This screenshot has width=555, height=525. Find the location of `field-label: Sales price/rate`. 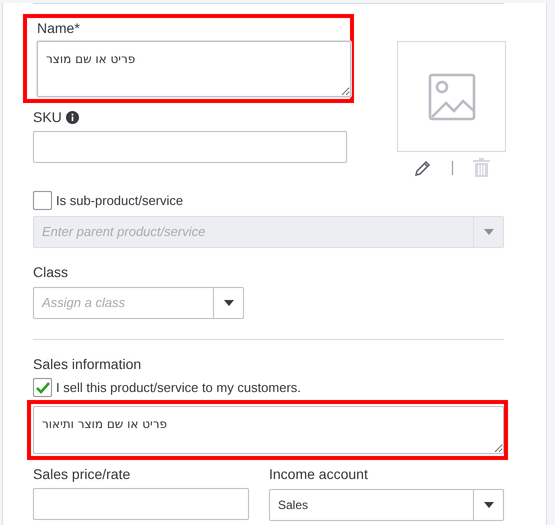

field-label: Sales price/rate is located at coordinates (82, 474).